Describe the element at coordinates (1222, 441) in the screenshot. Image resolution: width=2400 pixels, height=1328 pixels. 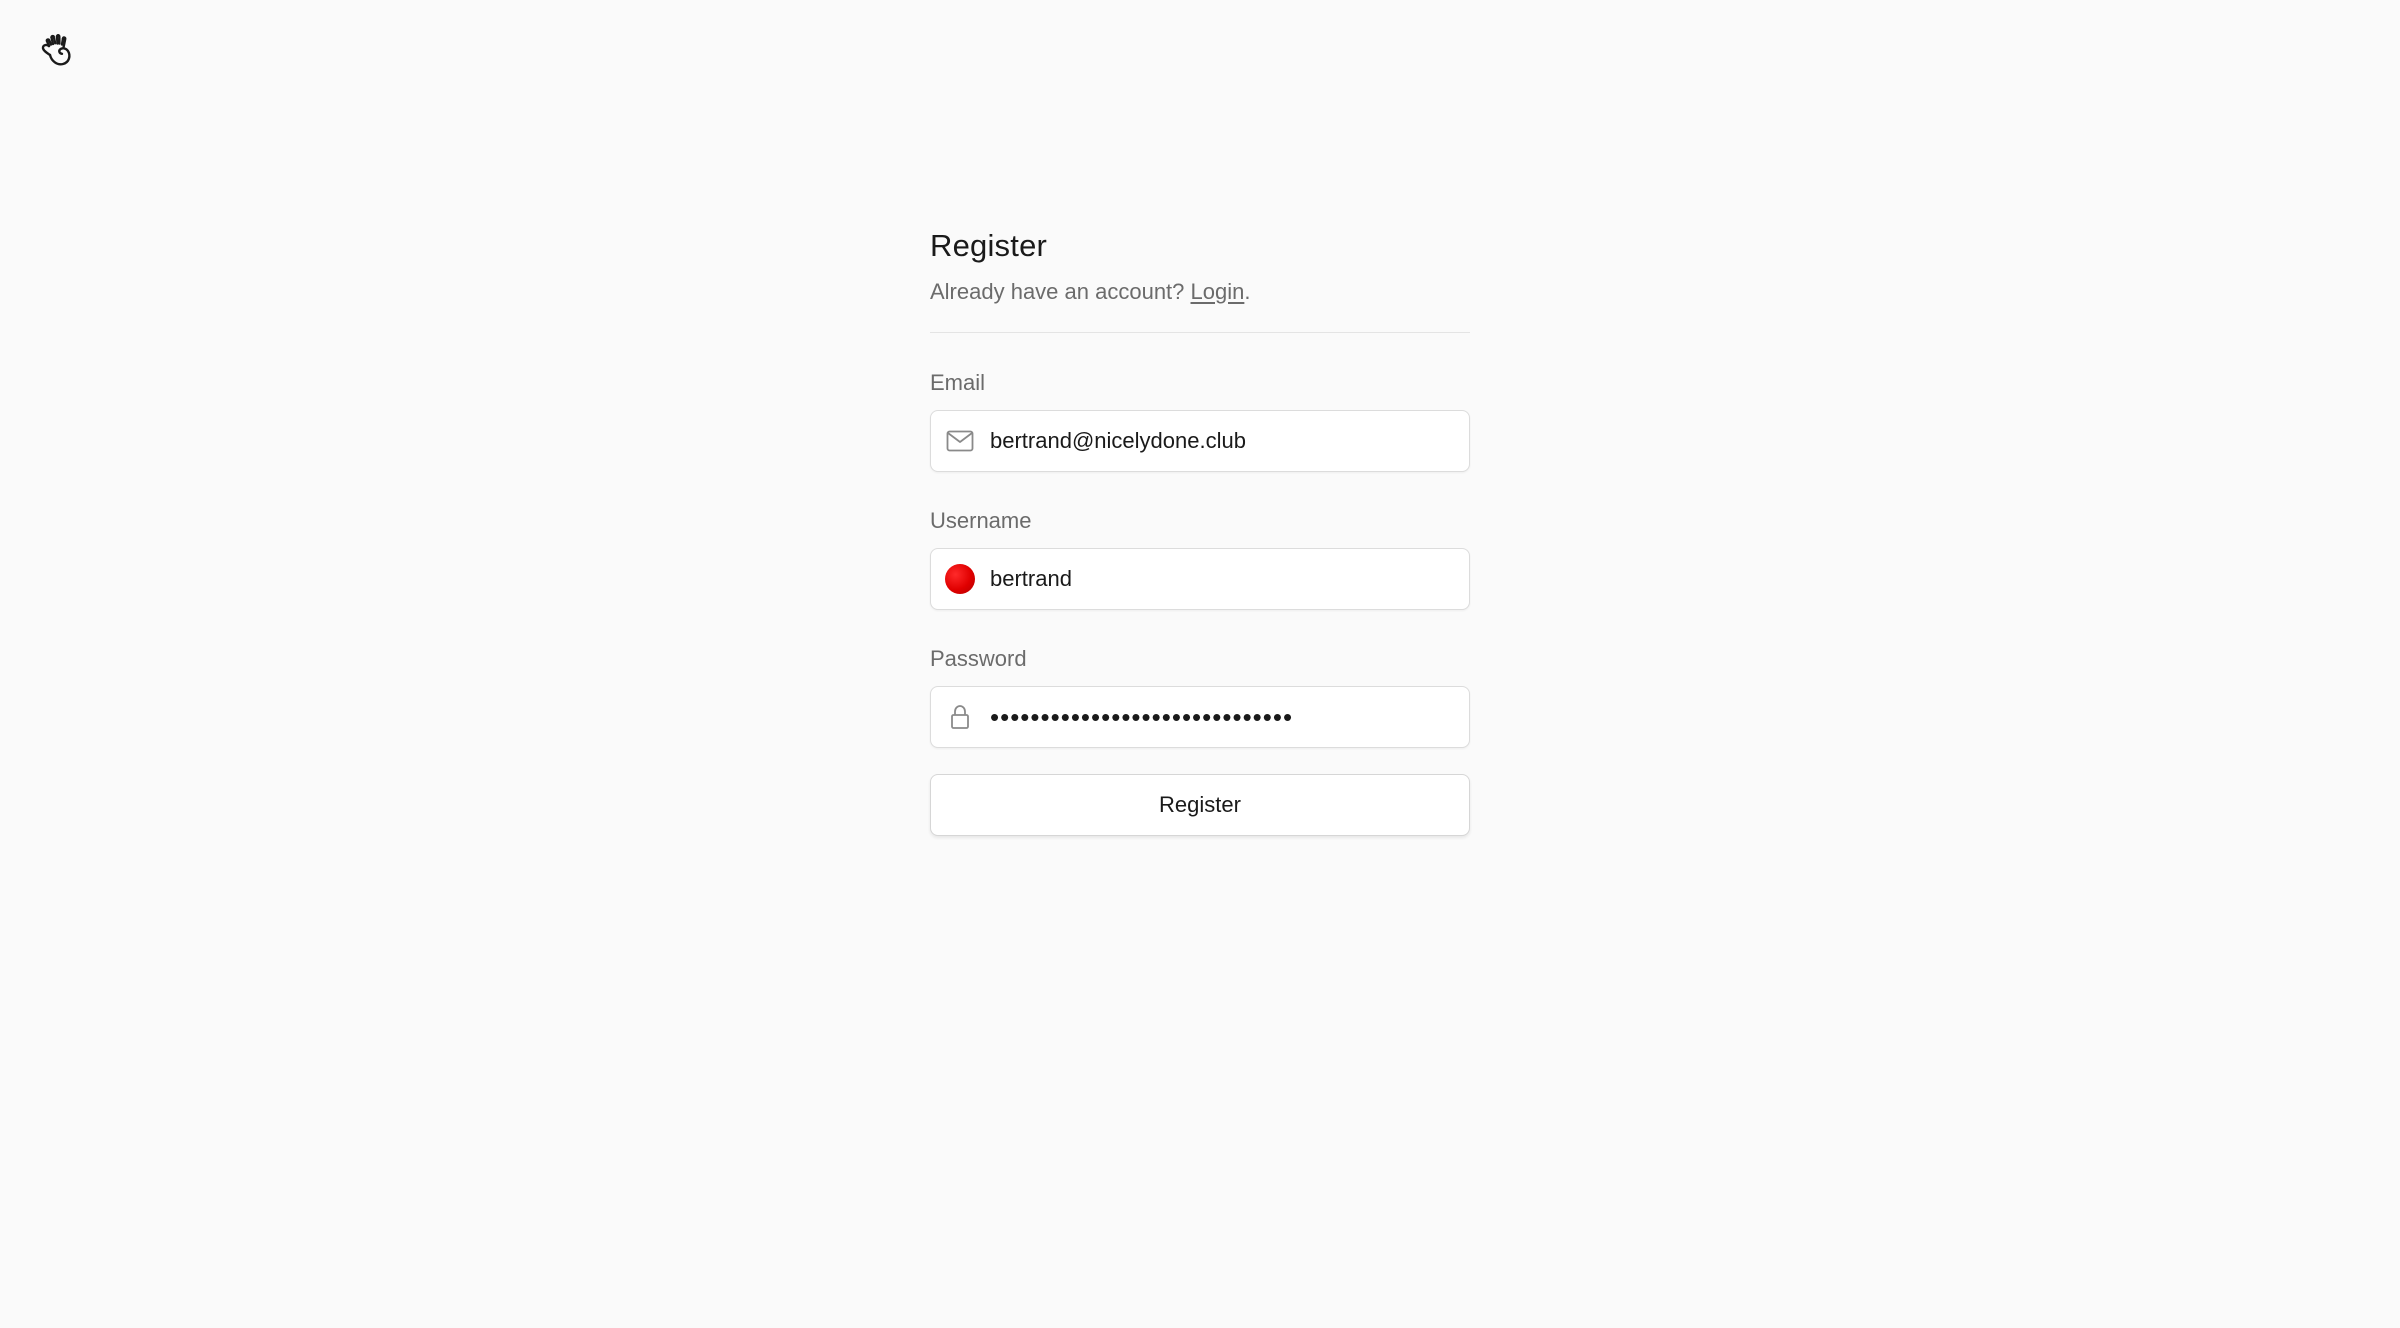
I see `email-field` at that location.